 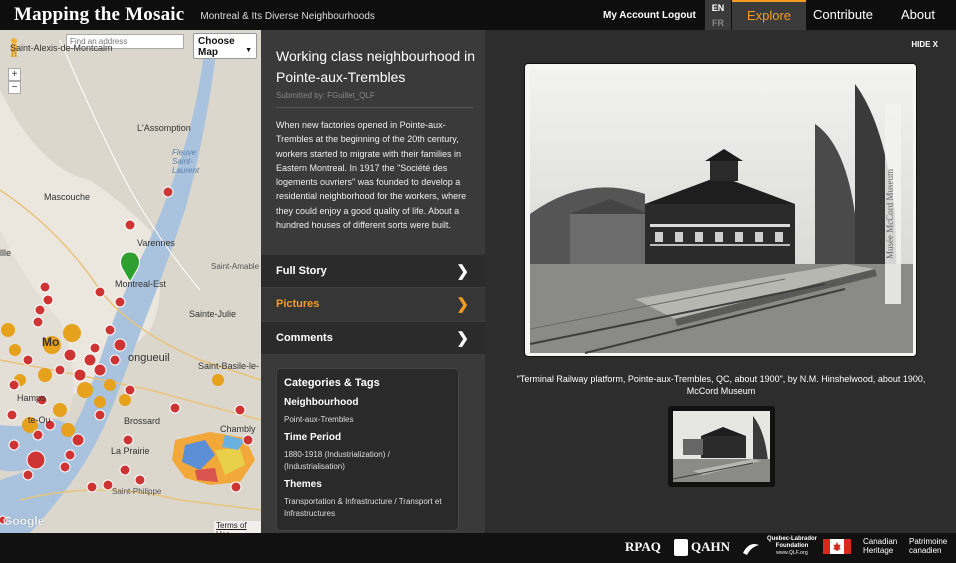 What do you see at coordinates (373, 304) in the screenshot?
I see `pictures-section: Pictures ❯` at bounding box center [373, 304].